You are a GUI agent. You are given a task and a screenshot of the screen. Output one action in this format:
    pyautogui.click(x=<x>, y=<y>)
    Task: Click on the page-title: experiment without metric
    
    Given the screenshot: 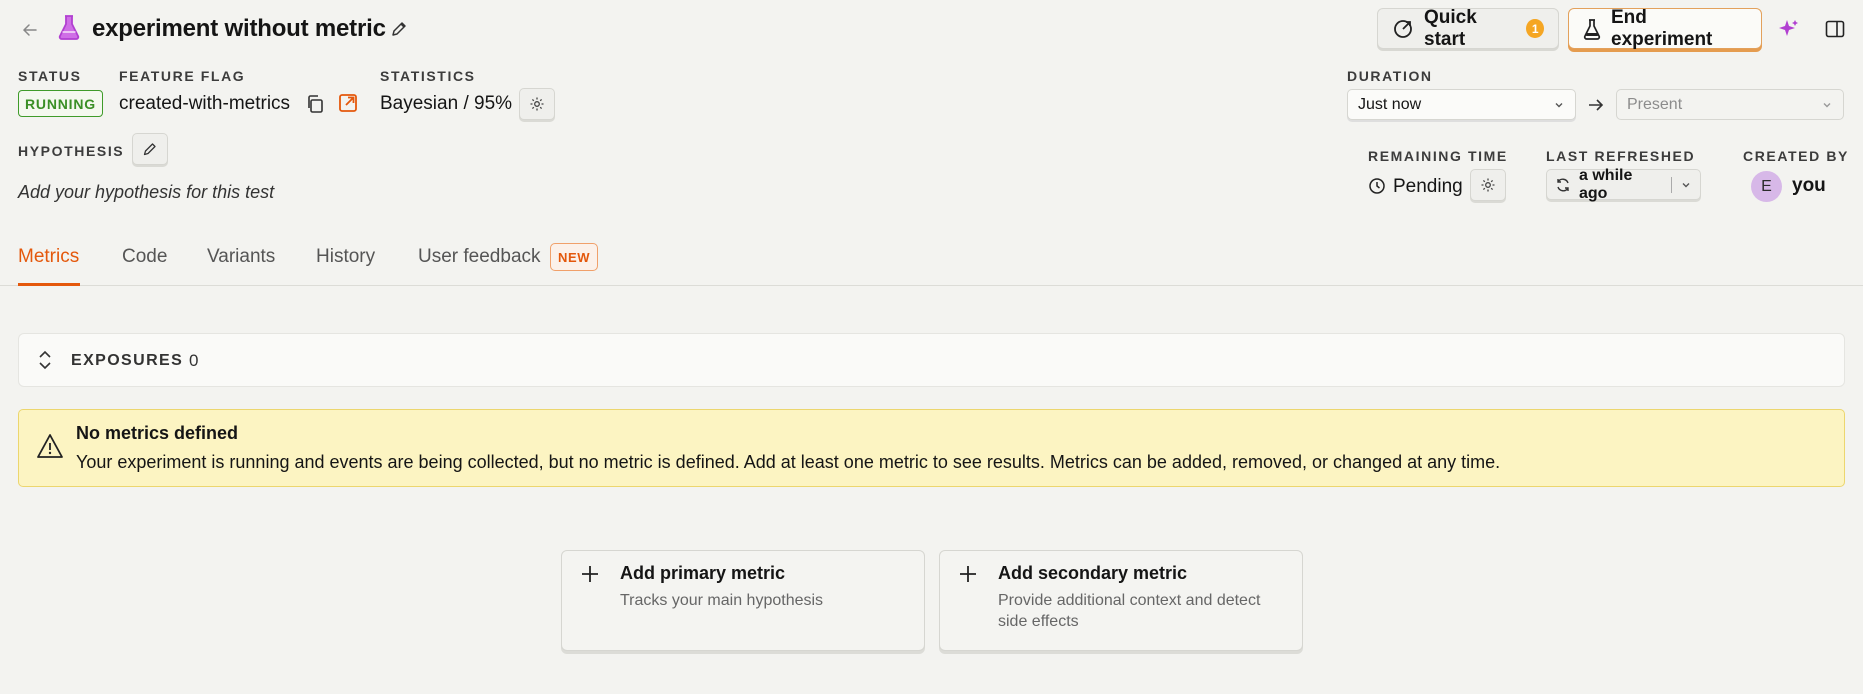 What is the action you would take?
    pyautogui.click(x=239, y=28)
    